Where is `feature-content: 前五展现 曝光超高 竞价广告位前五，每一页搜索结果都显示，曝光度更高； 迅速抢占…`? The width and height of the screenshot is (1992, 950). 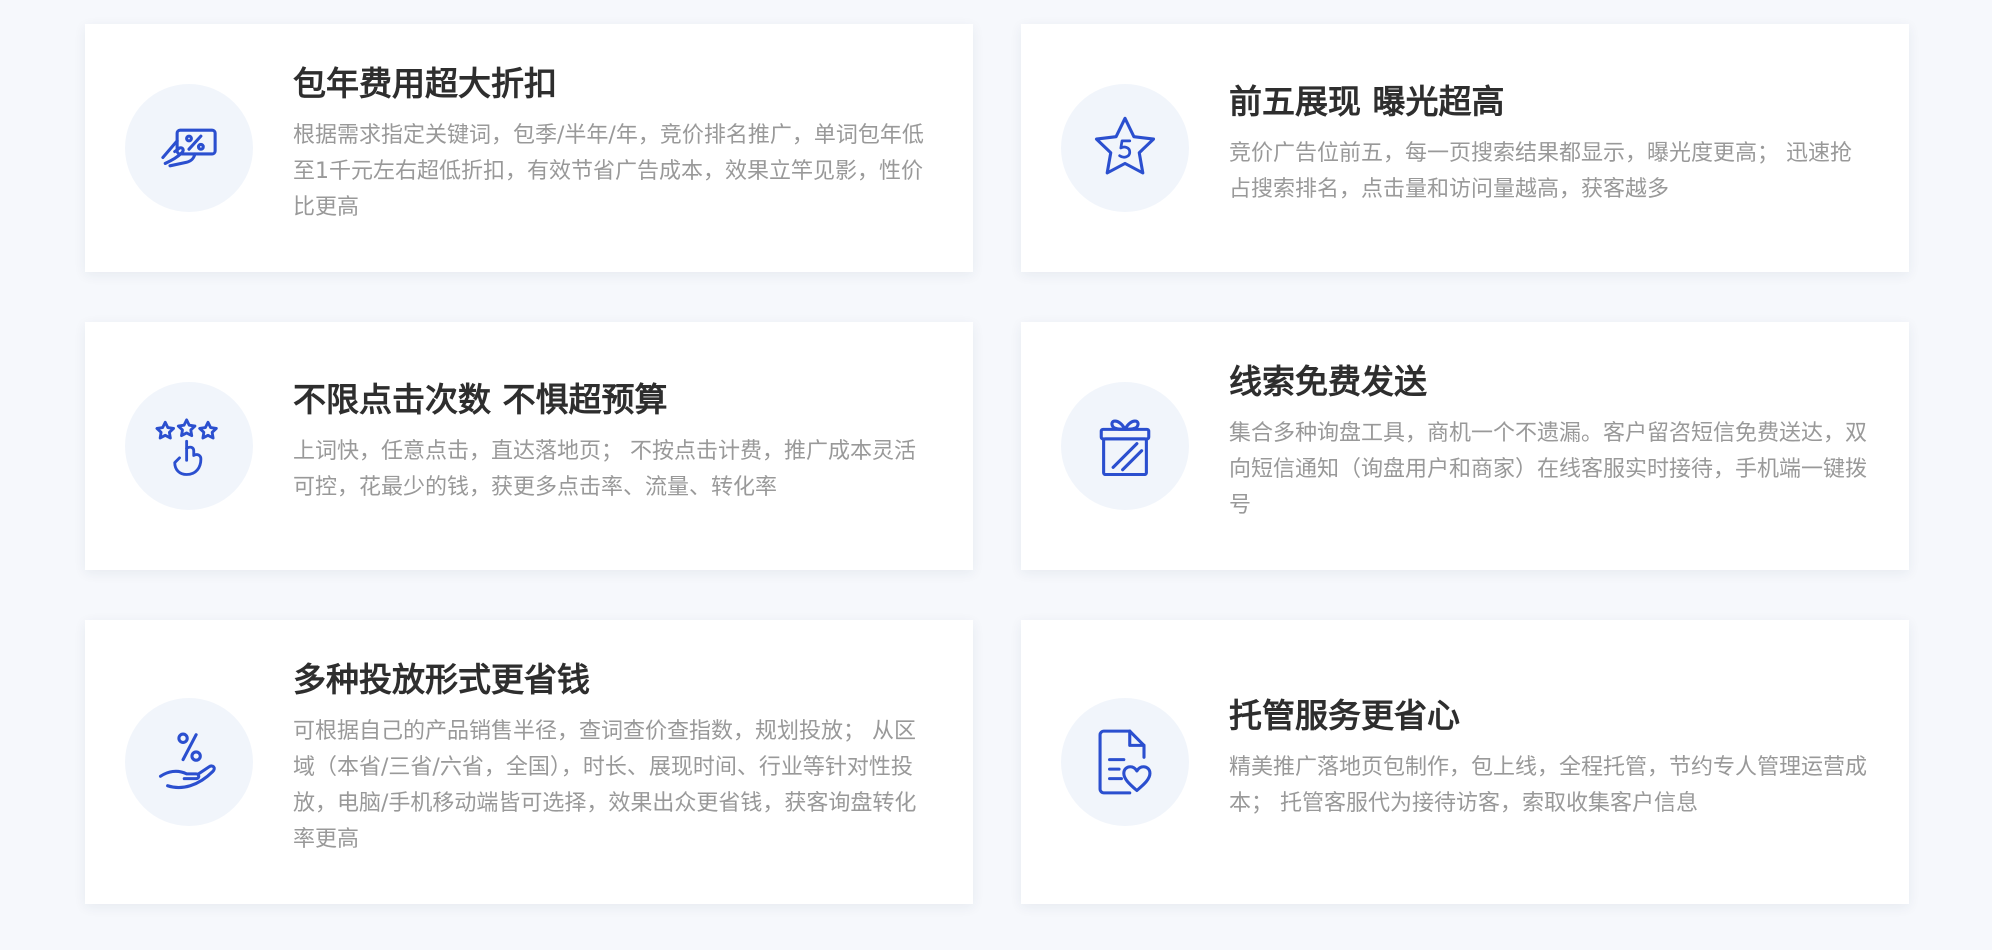
feature-content: 前五展现 曝光超高 竞价广告位前五，每一页搜索结果都显示，曝光度更高； 迅速抢占… is located at coordinates (1550, 144).